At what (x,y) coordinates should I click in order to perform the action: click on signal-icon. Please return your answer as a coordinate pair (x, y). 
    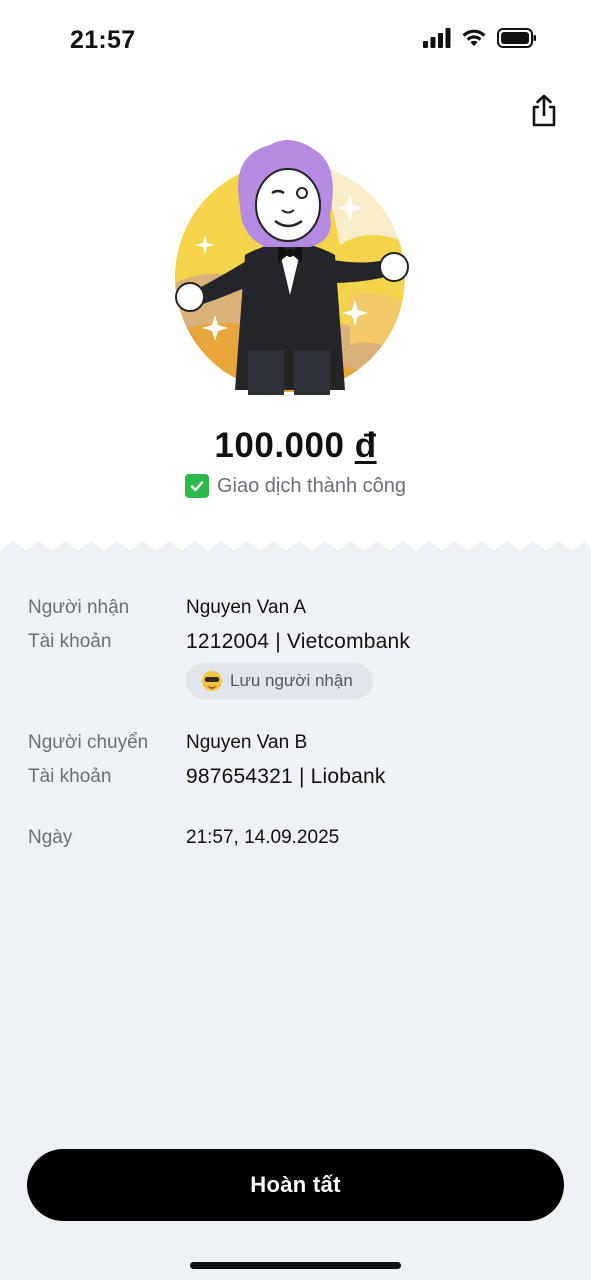
    Looking at the image, I should click on (437, 38).